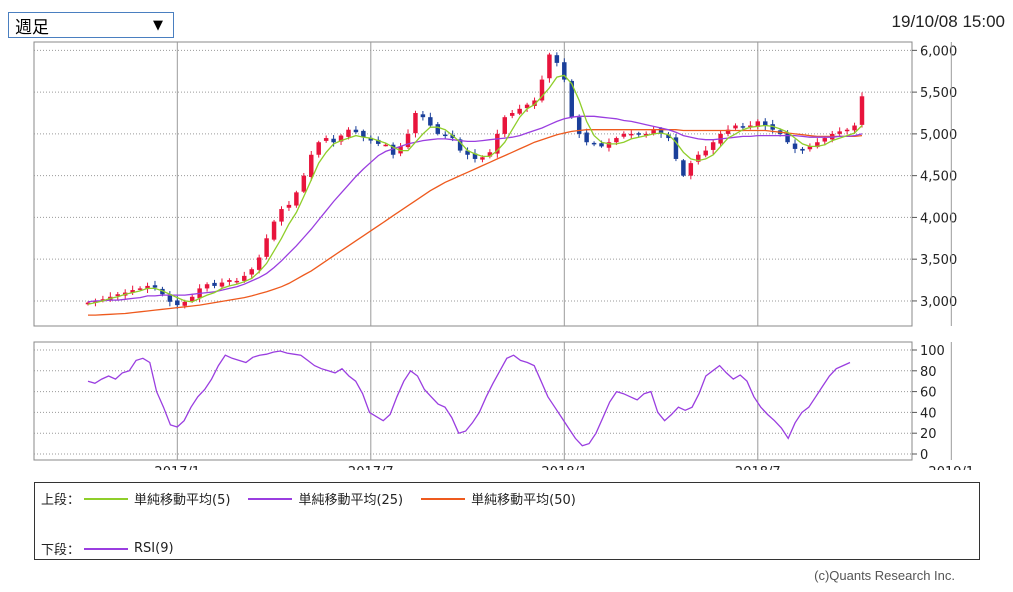 This screenshot has width=1013, height=592. Describe the element at coordinates (928, 393) in the screenshot. I see `rsi-tick-label: 60` at that location.